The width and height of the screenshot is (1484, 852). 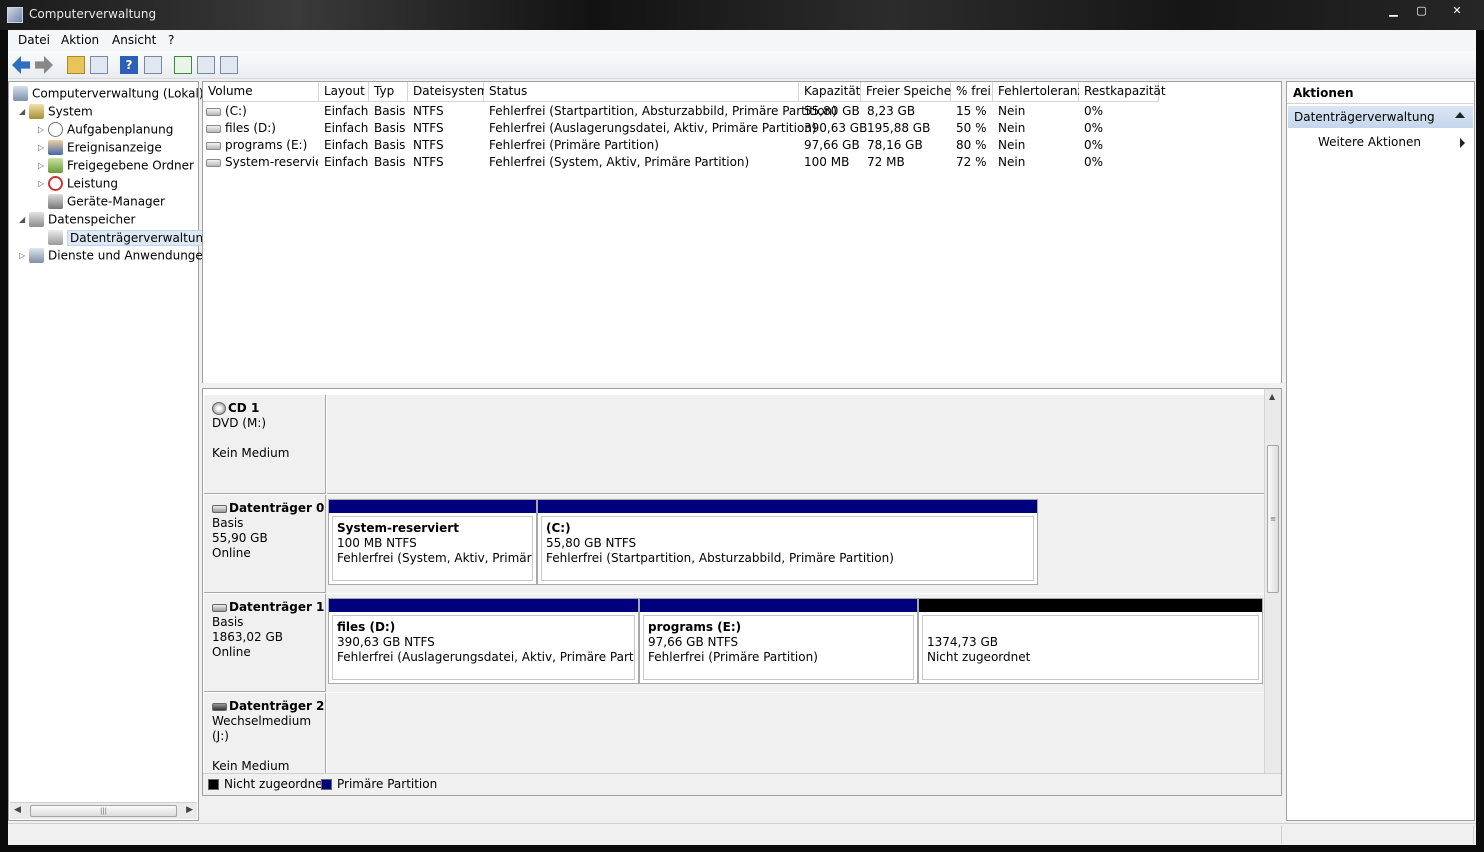 What do you see at coordinates (908, 92) in the screenshot?
I see `column-header-freier-speicher: Freier Speicher` at bounding box center [908, 92].